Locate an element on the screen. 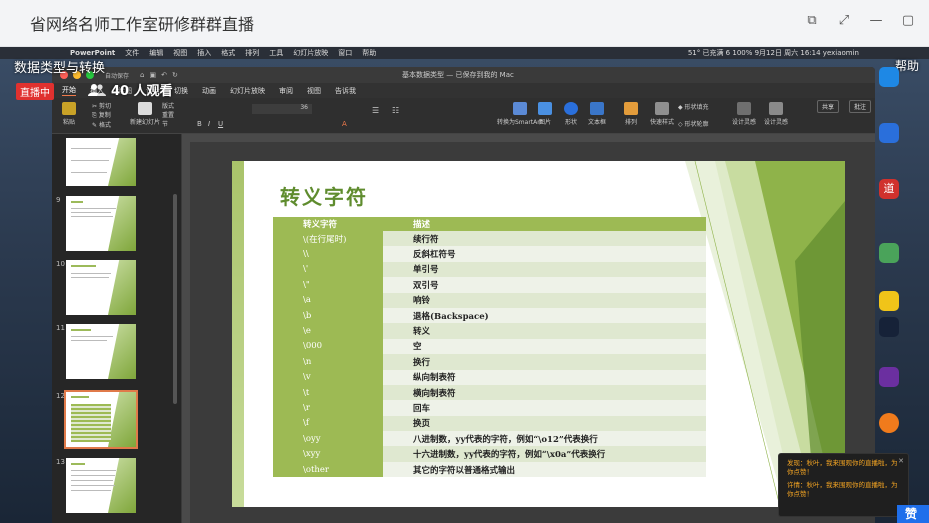 The width and height of the screenshot is (929, 523). description-cell: 转义 is located at coordinates (544, 331).